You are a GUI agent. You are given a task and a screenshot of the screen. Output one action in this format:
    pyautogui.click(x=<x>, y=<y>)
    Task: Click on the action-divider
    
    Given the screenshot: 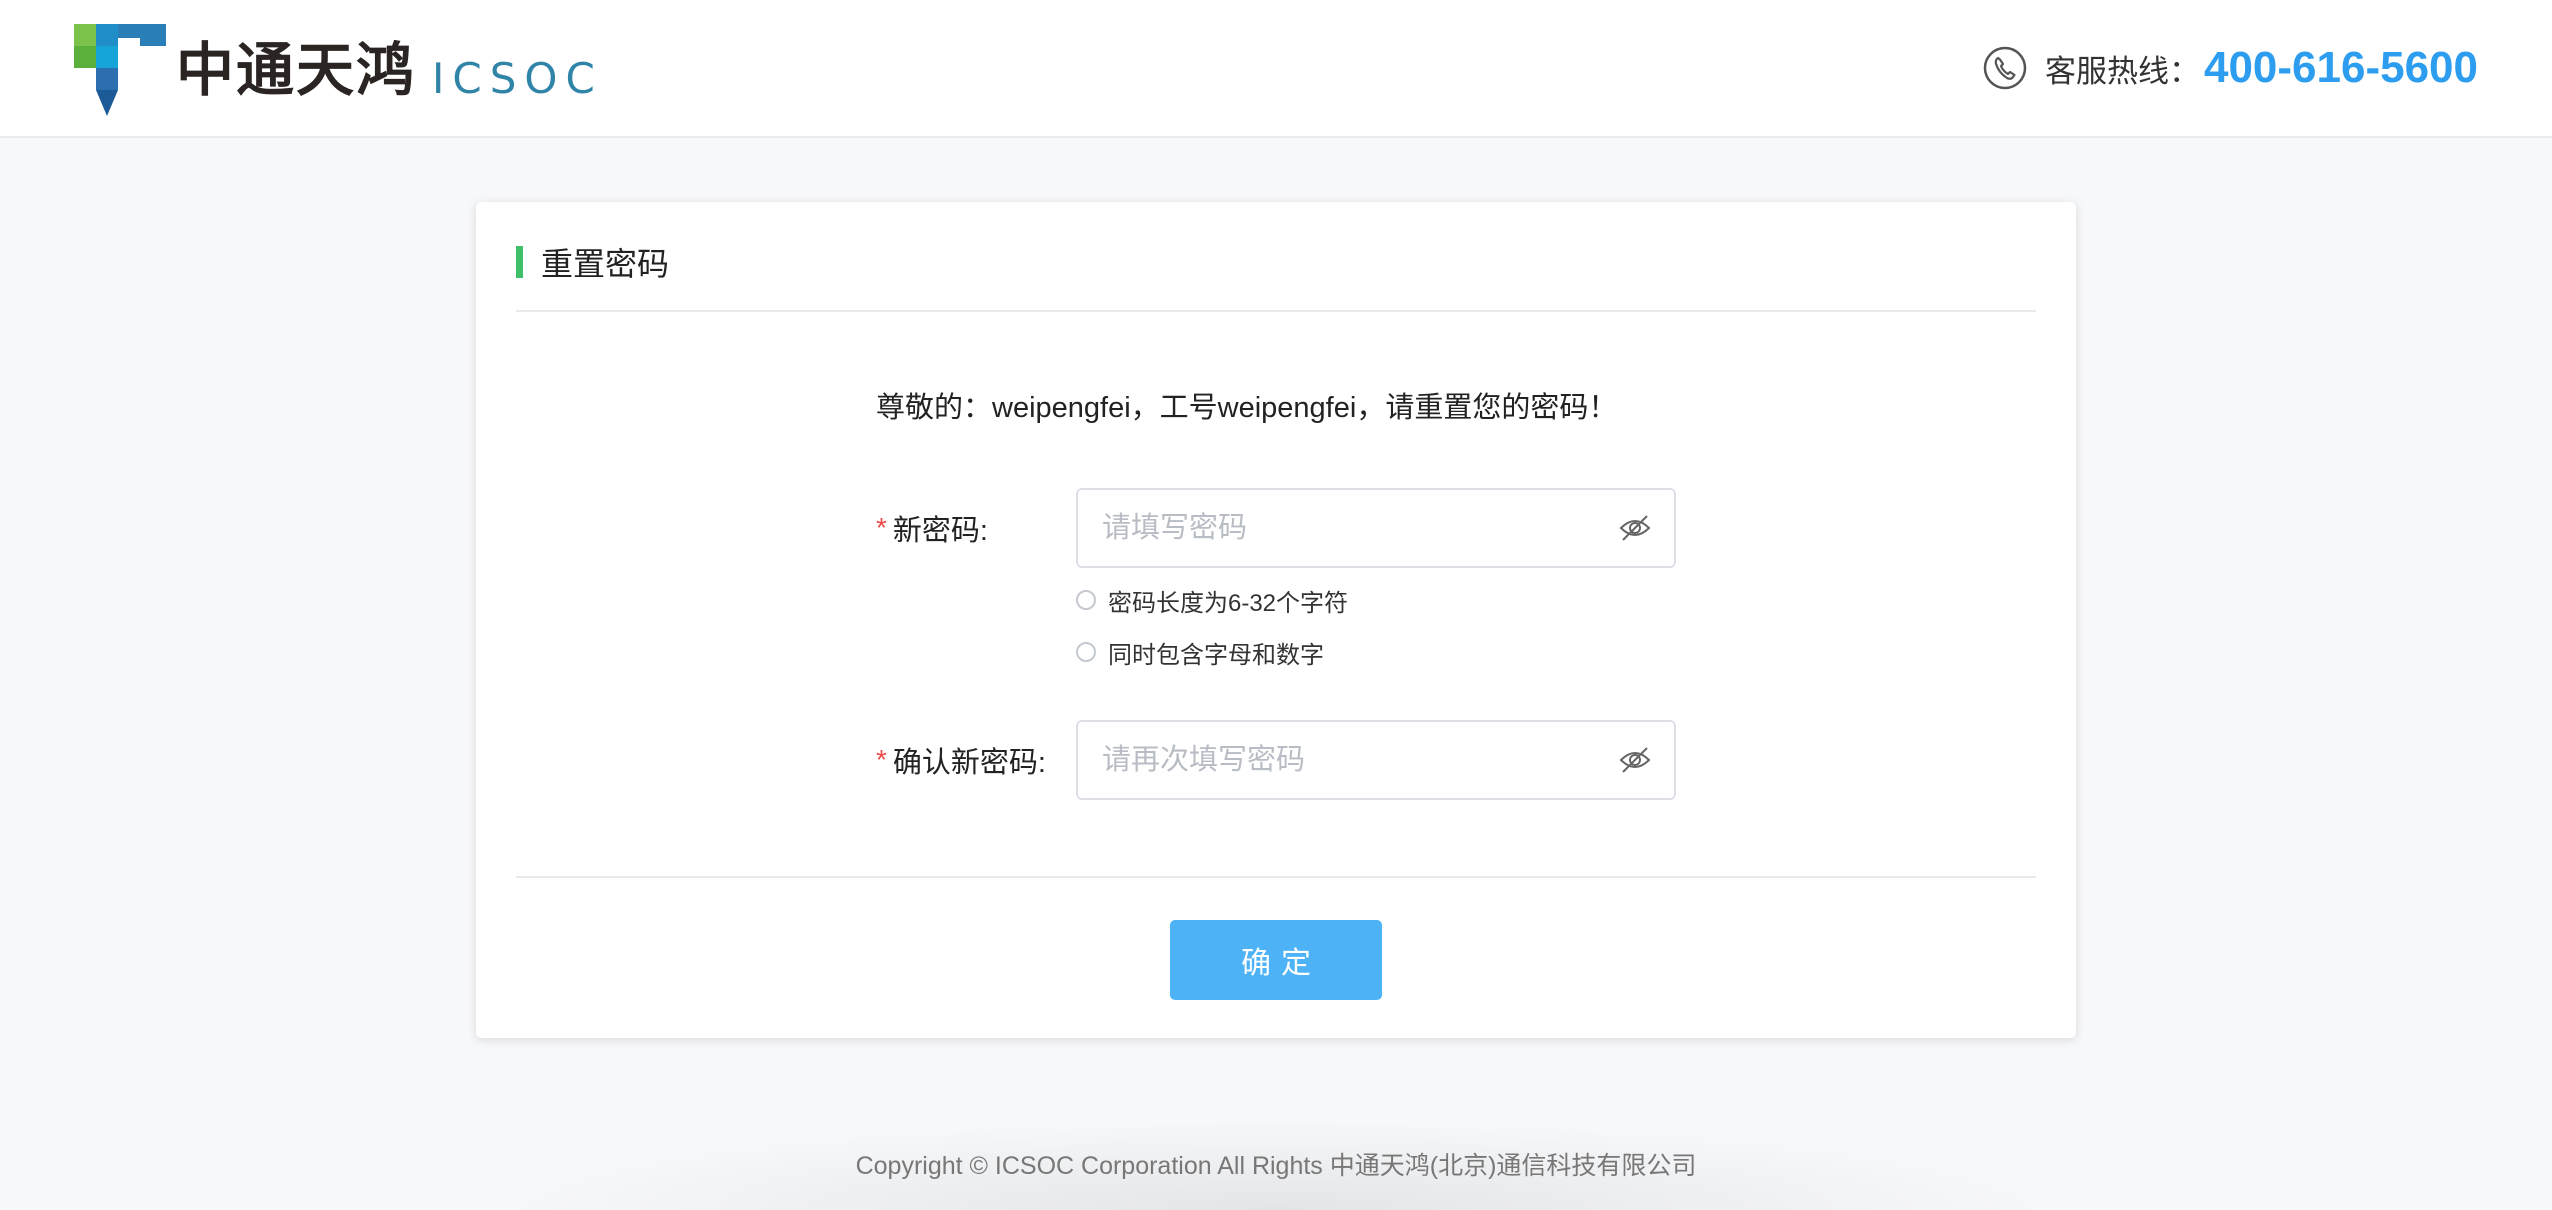 What is the action you would take?
    pyautogui.click(x=1276, y=877)
    